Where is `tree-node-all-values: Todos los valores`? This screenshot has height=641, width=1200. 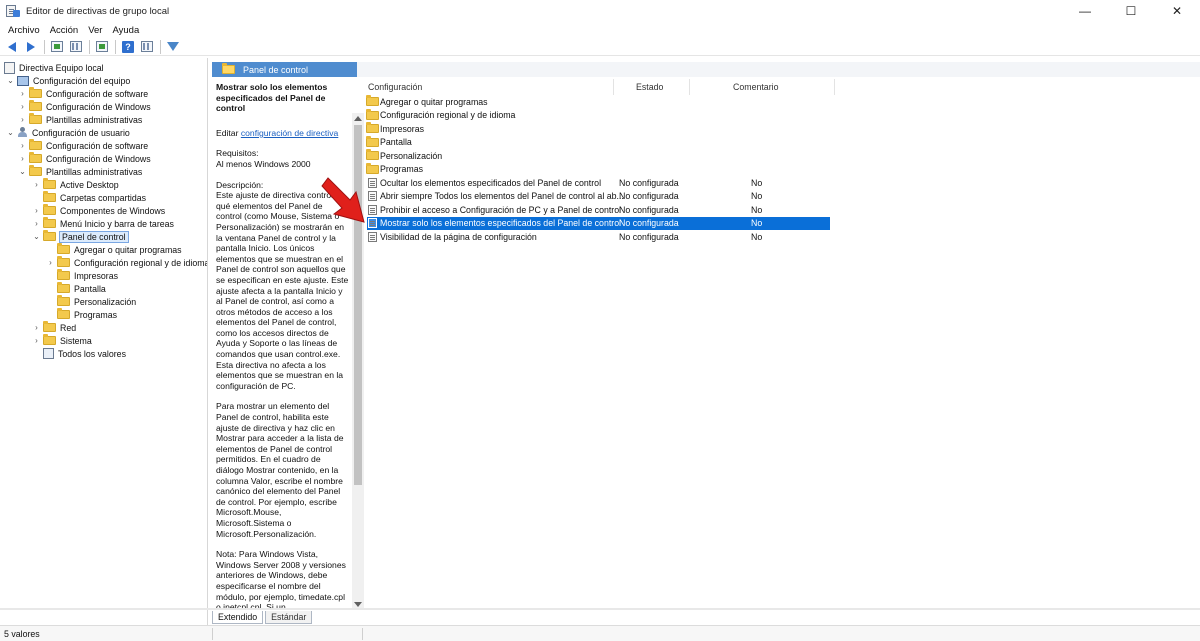
tree-node-all-values: Todos los valores is located at coordinates (79, 353).